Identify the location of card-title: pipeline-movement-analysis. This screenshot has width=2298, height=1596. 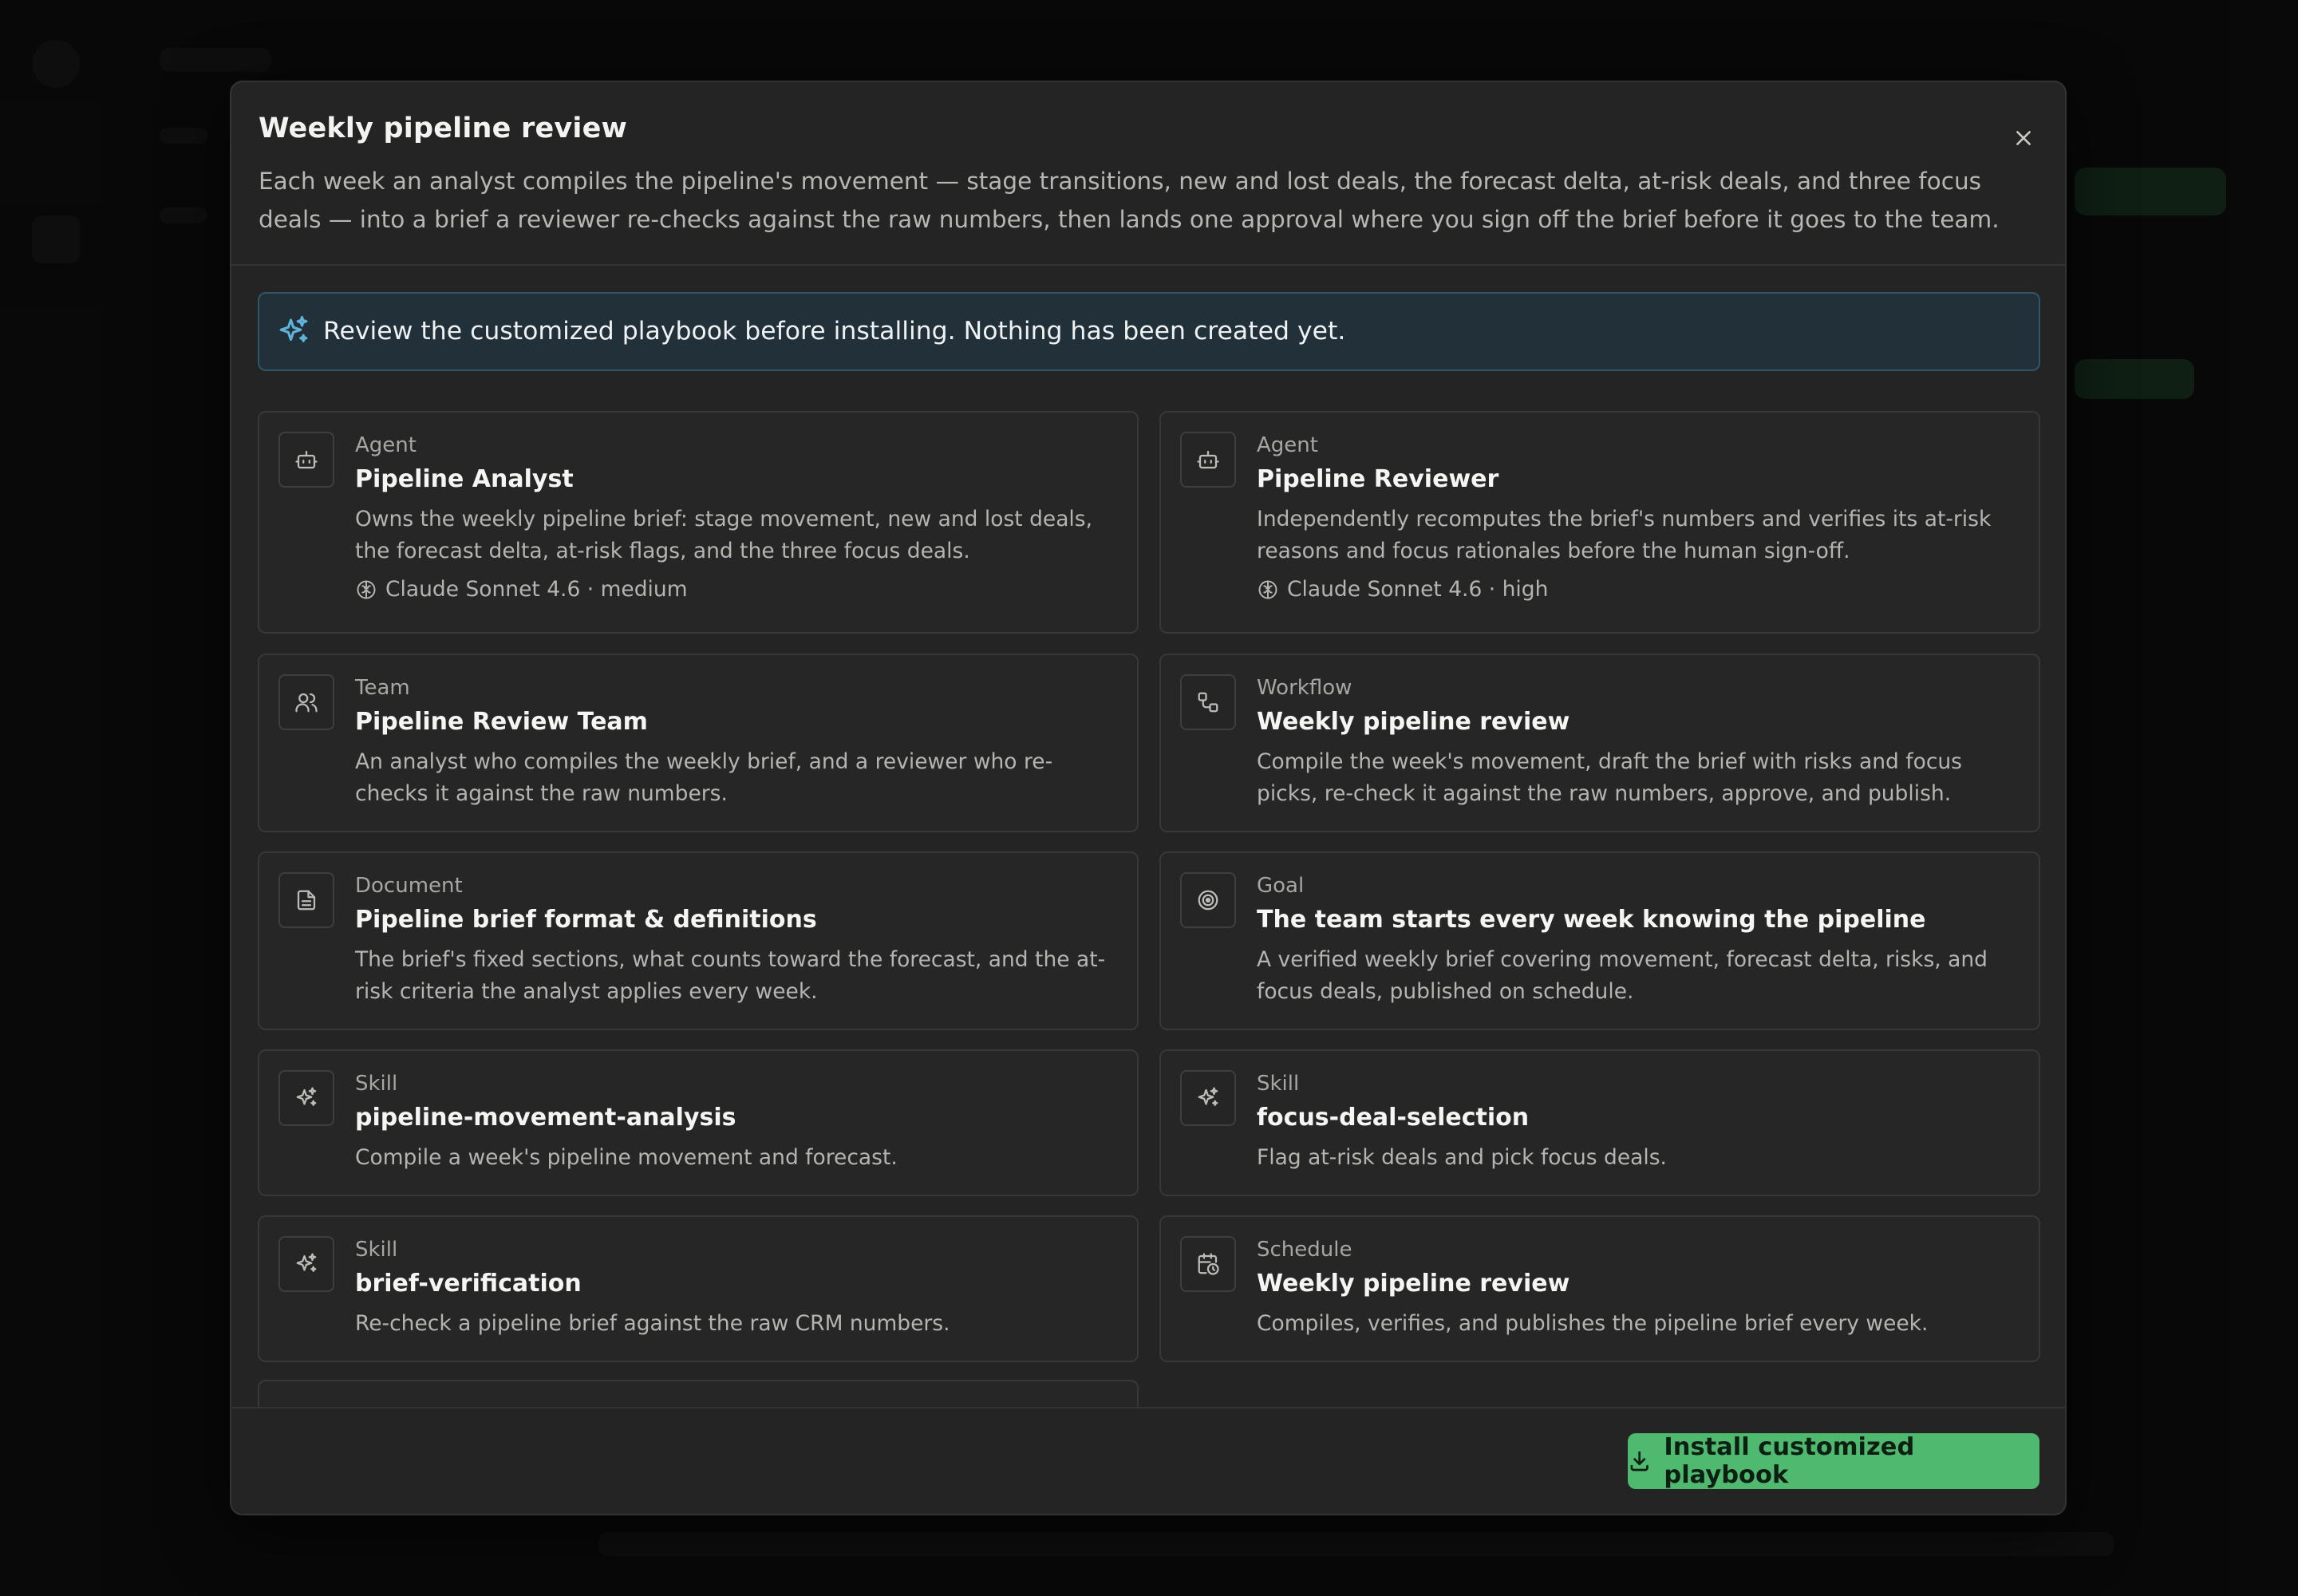
(546, 1118).